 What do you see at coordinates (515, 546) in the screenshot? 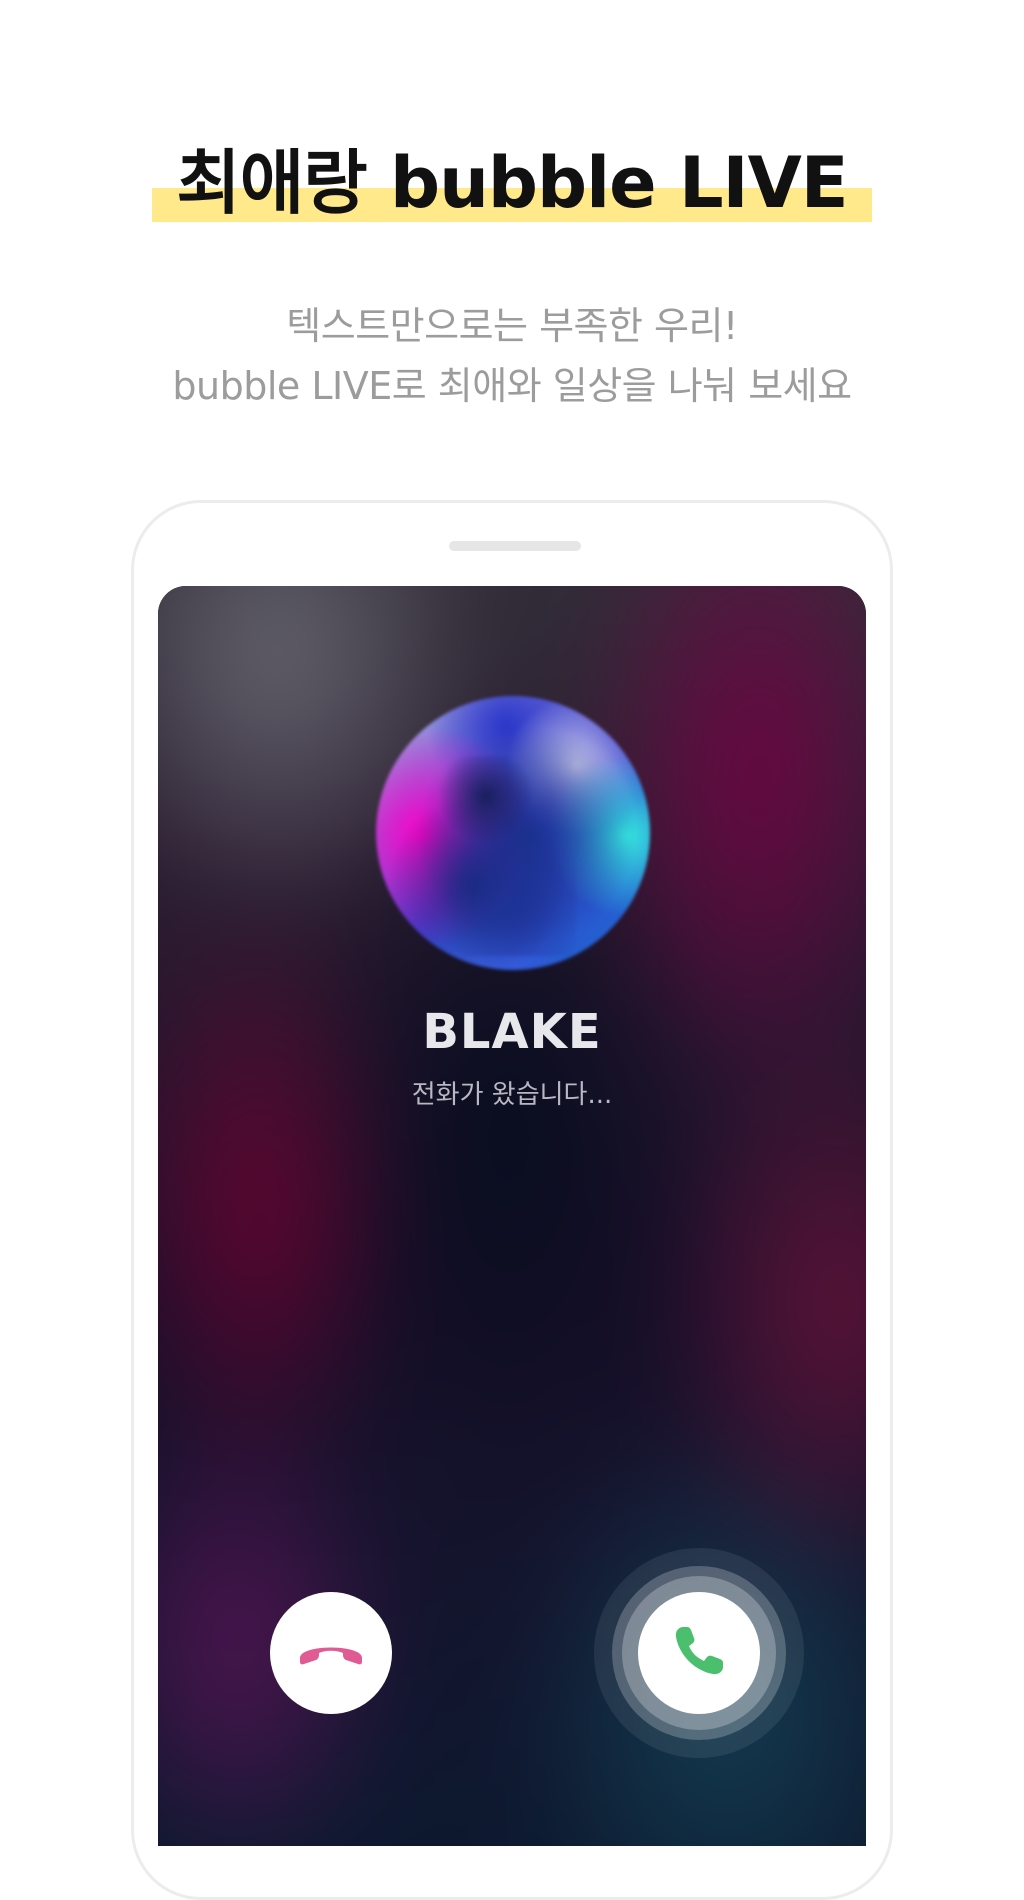
I see `phone-speaker` at bounding box center [515, 546].